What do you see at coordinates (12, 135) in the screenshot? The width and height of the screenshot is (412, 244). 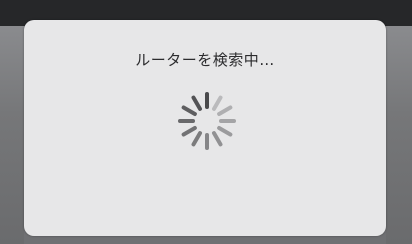 I see `background-left` at bounding box center [12, 135].